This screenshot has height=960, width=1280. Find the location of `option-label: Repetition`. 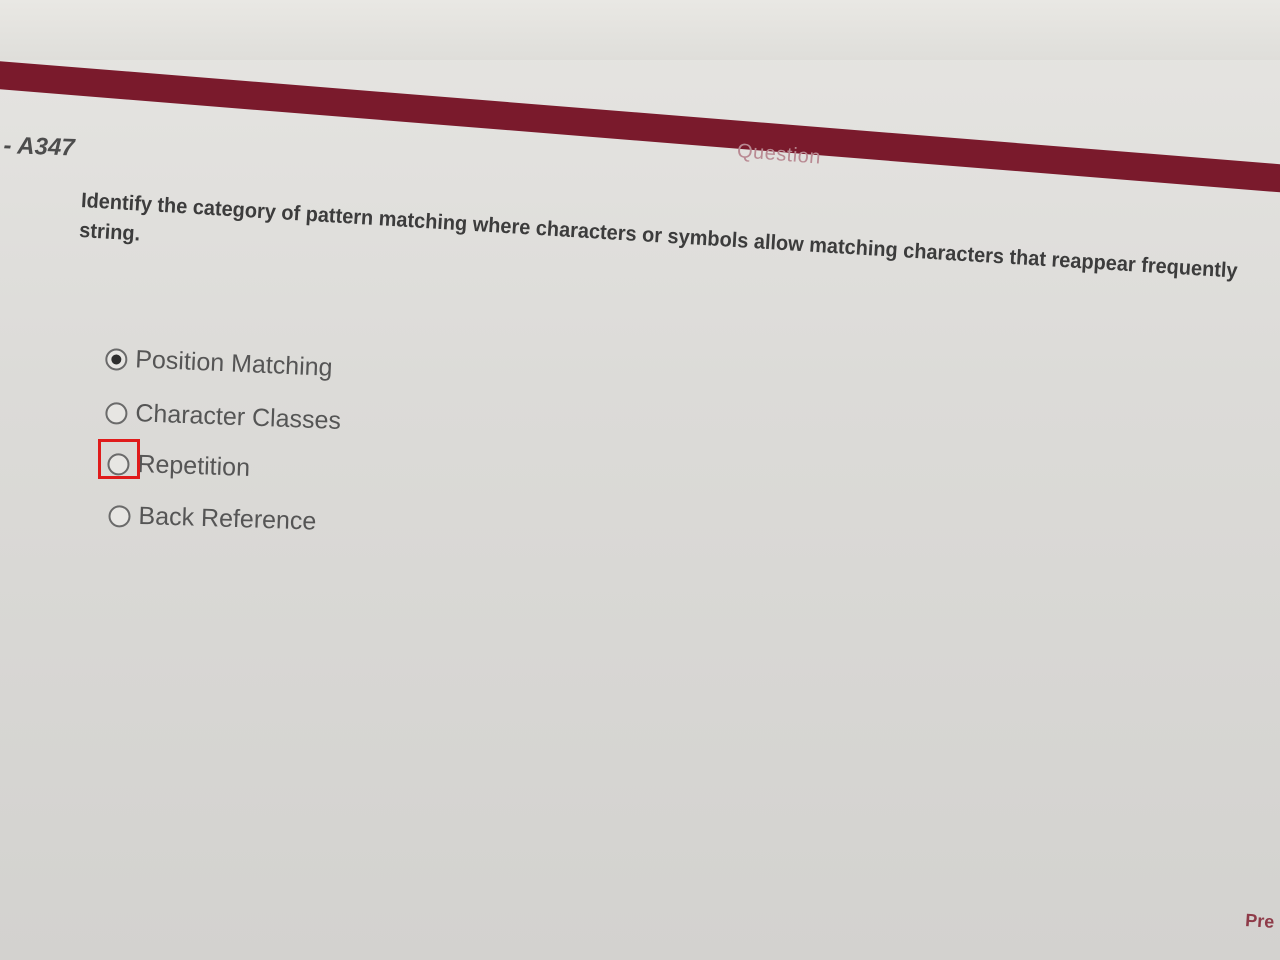

option-label: Repetition is located at coordinates (194, 466).